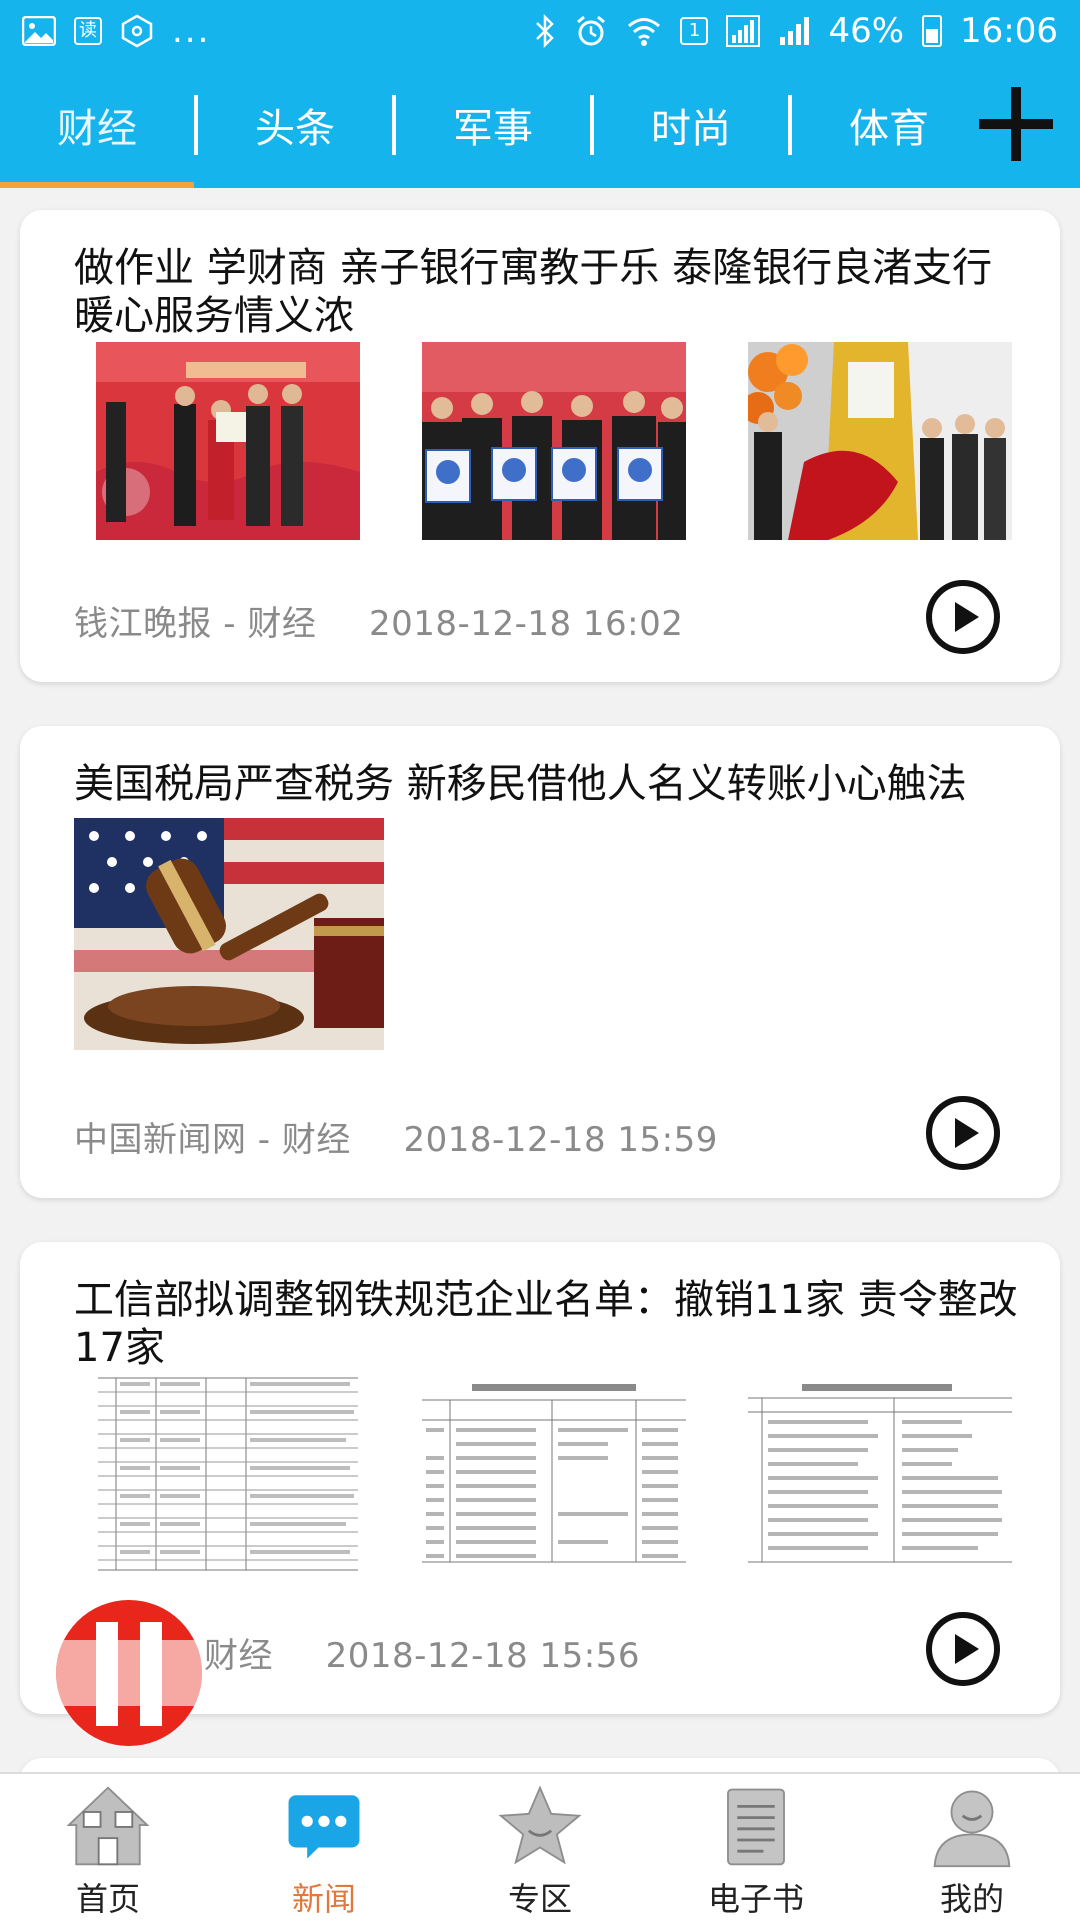 The height and width of the screenshot is (1920, 1080). What do you see at coordinates (743, 31) in the screenshot?
I see `signal-icon` at bounding box center [743, 31].